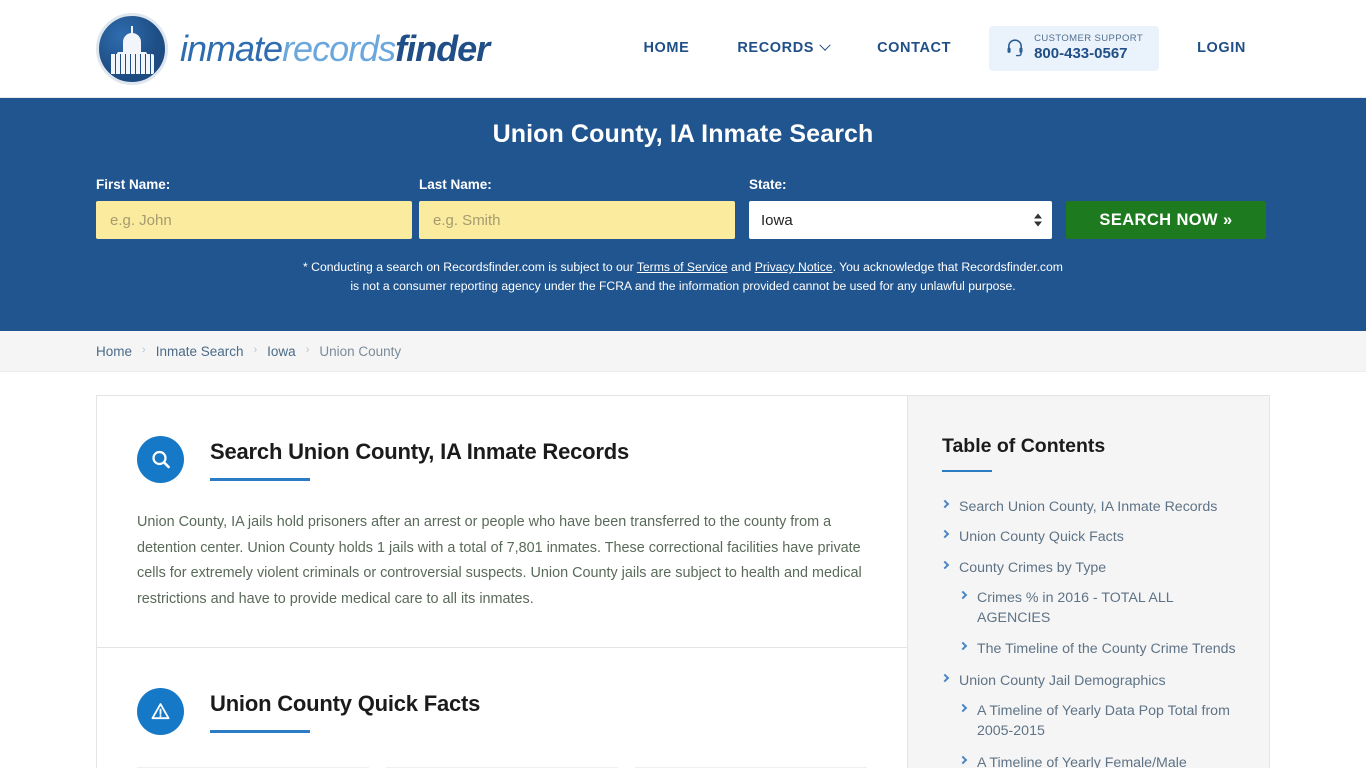  I want to click on brand-part-finder: finder, so click(442, 48).